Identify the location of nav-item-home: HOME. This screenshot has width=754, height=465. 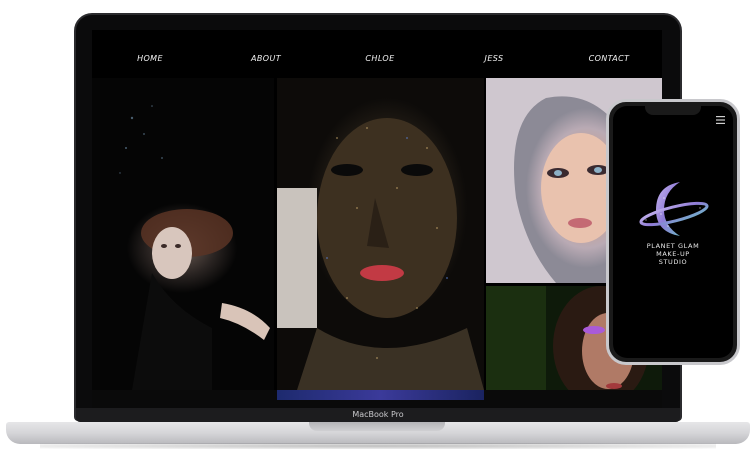
(150, 58).